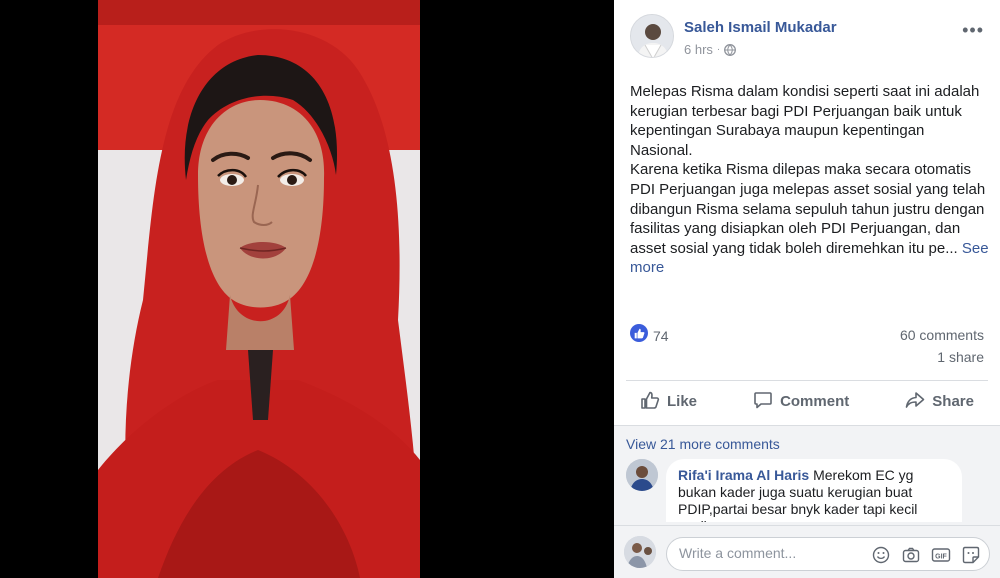  I want to click on post-meta: 6 hrs ·, so click(710, 49).